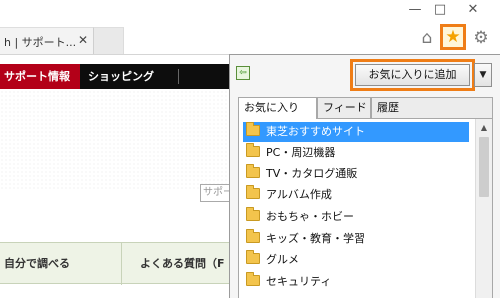  What do you see at coordinates (299, 281) in the screenshot?
I see `list-item-label: セキュリティ` at bounding box center [299, 281].